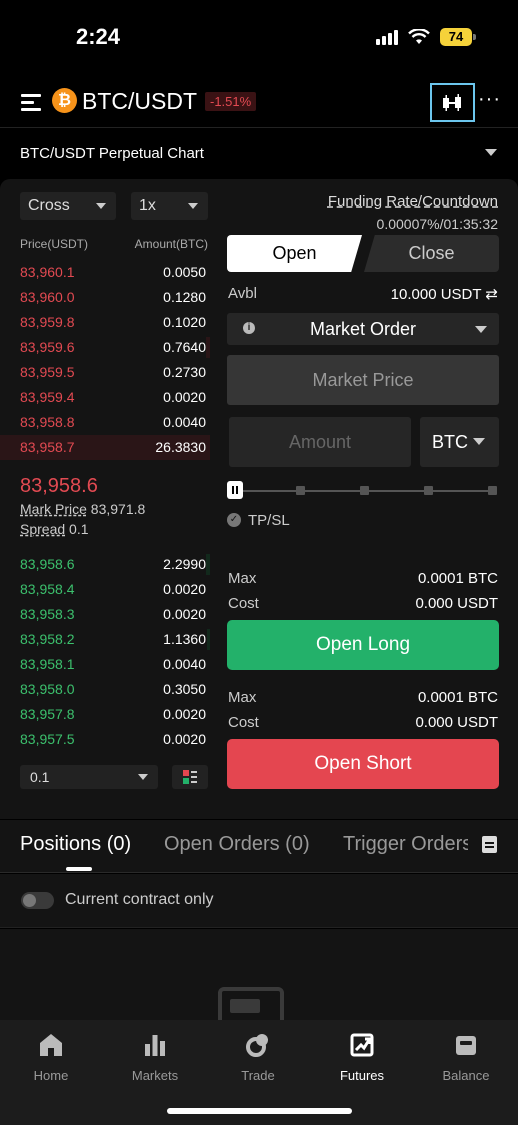 This screenshot has height=1125, width=518. What do you see at coordinates (184, 639) in the screenshot?
I see `bid-amount: 1.1360` at bounding box center [184, 639].